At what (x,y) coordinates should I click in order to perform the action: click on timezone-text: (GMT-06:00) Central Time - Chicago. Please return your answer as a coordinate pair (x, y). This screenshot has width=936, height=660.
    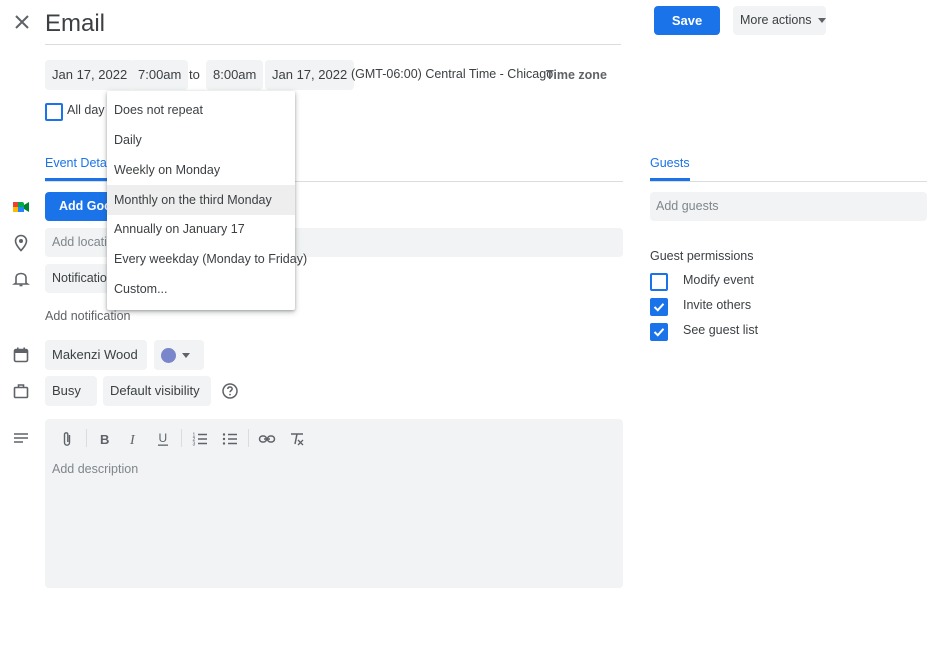
    Looking at the image, I should click on (452, 74).